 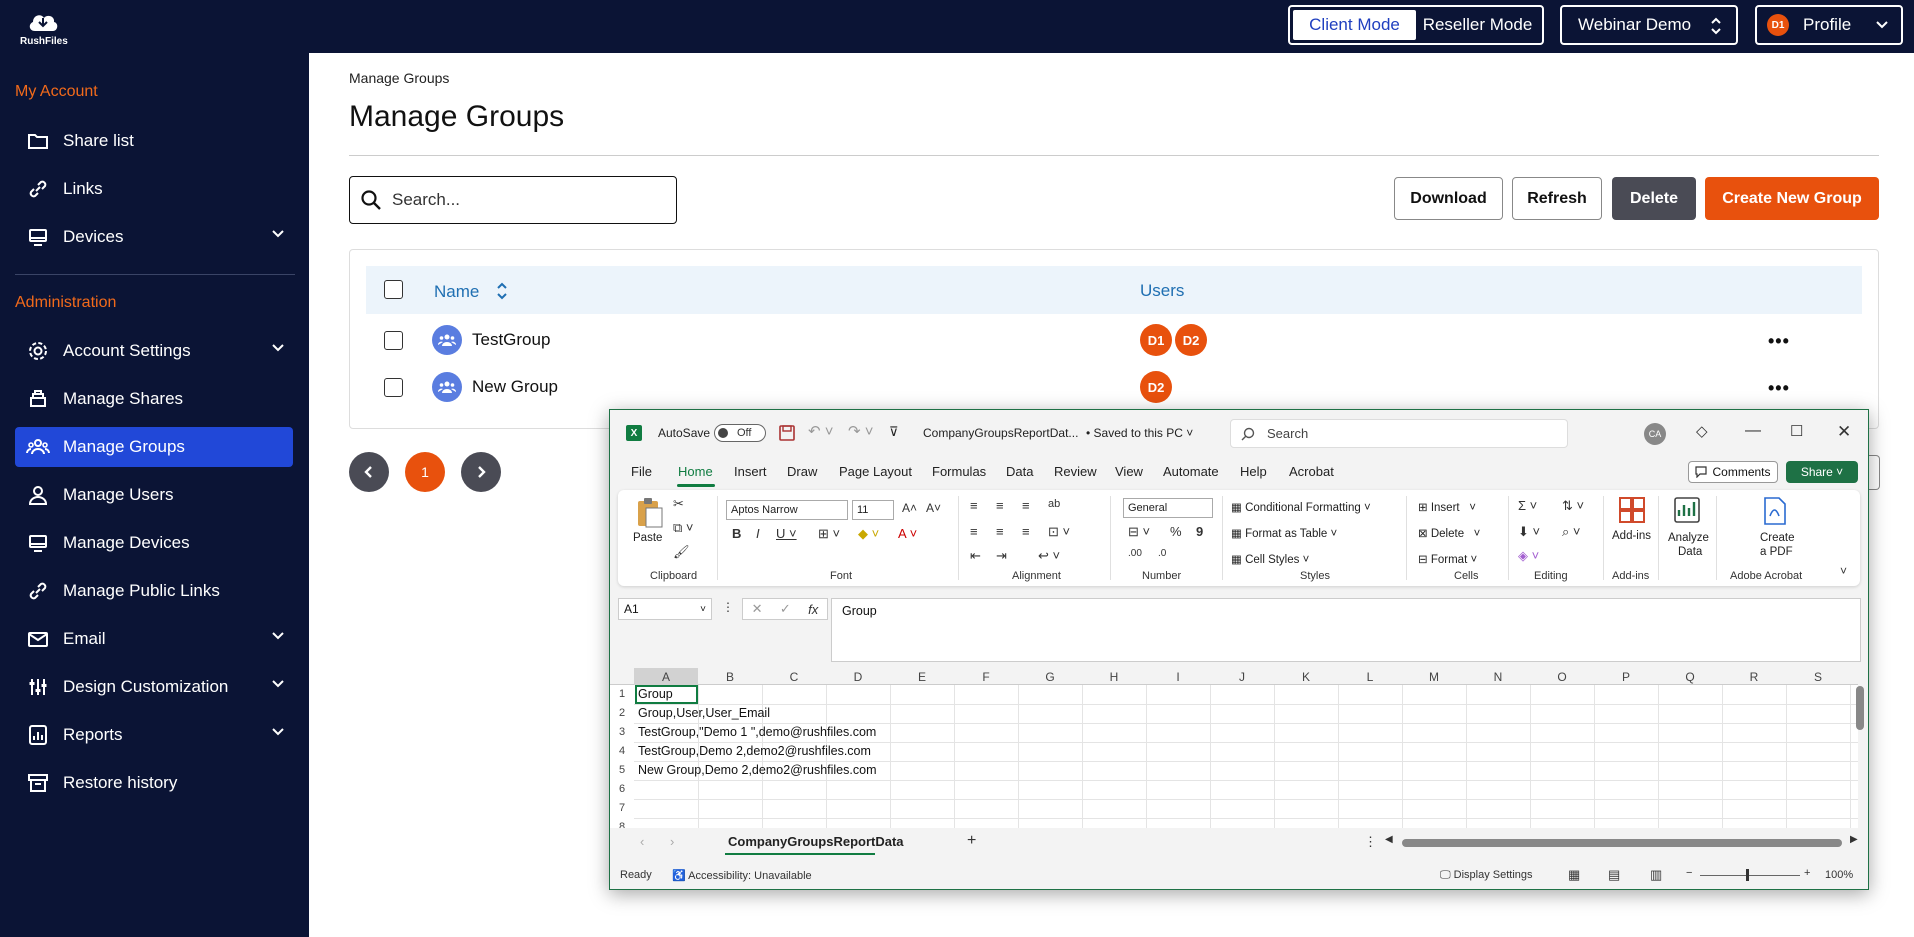 I want to click on rushfiles-logo: RushFiles, so click(x=44, y=28).